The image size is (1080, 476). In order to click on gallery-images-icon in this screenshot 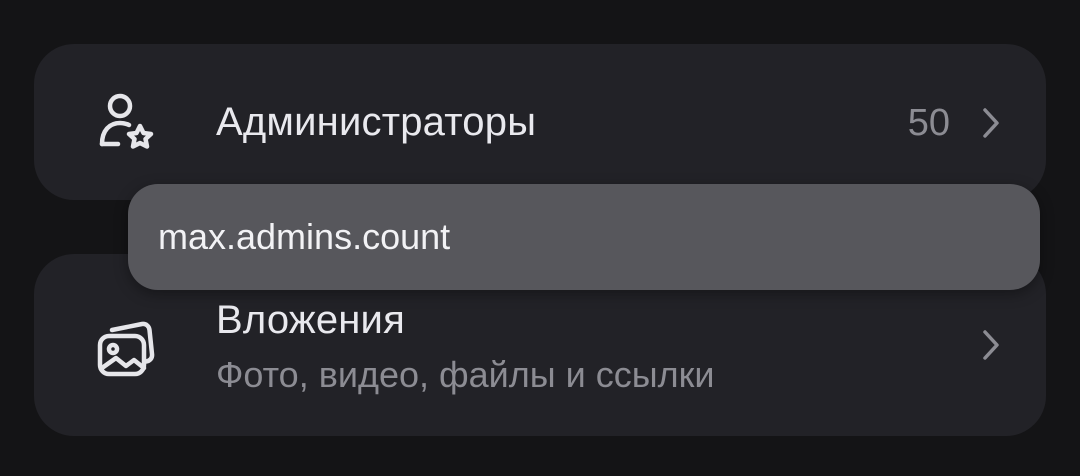, I will do `click(126, 348)`.